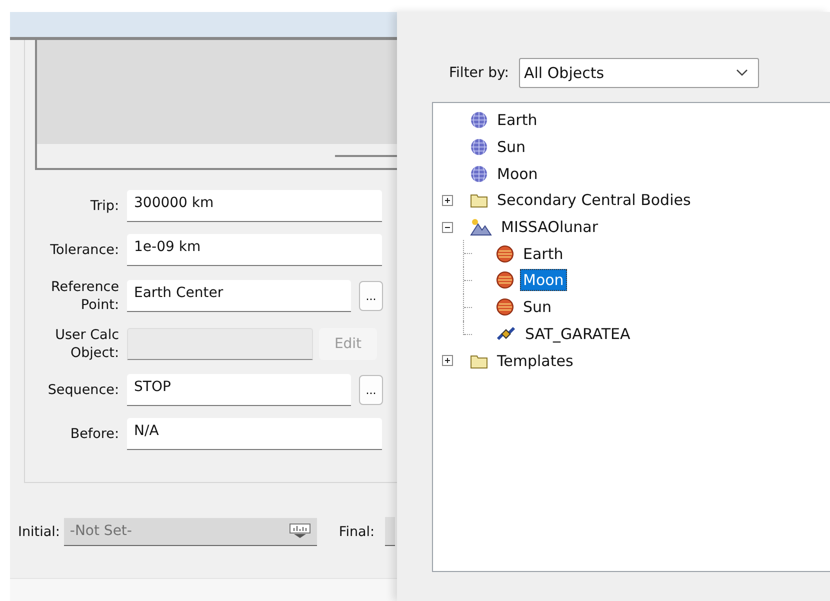  I want to click on tree-item: Secondary Central Bodies, so click(594, 200).